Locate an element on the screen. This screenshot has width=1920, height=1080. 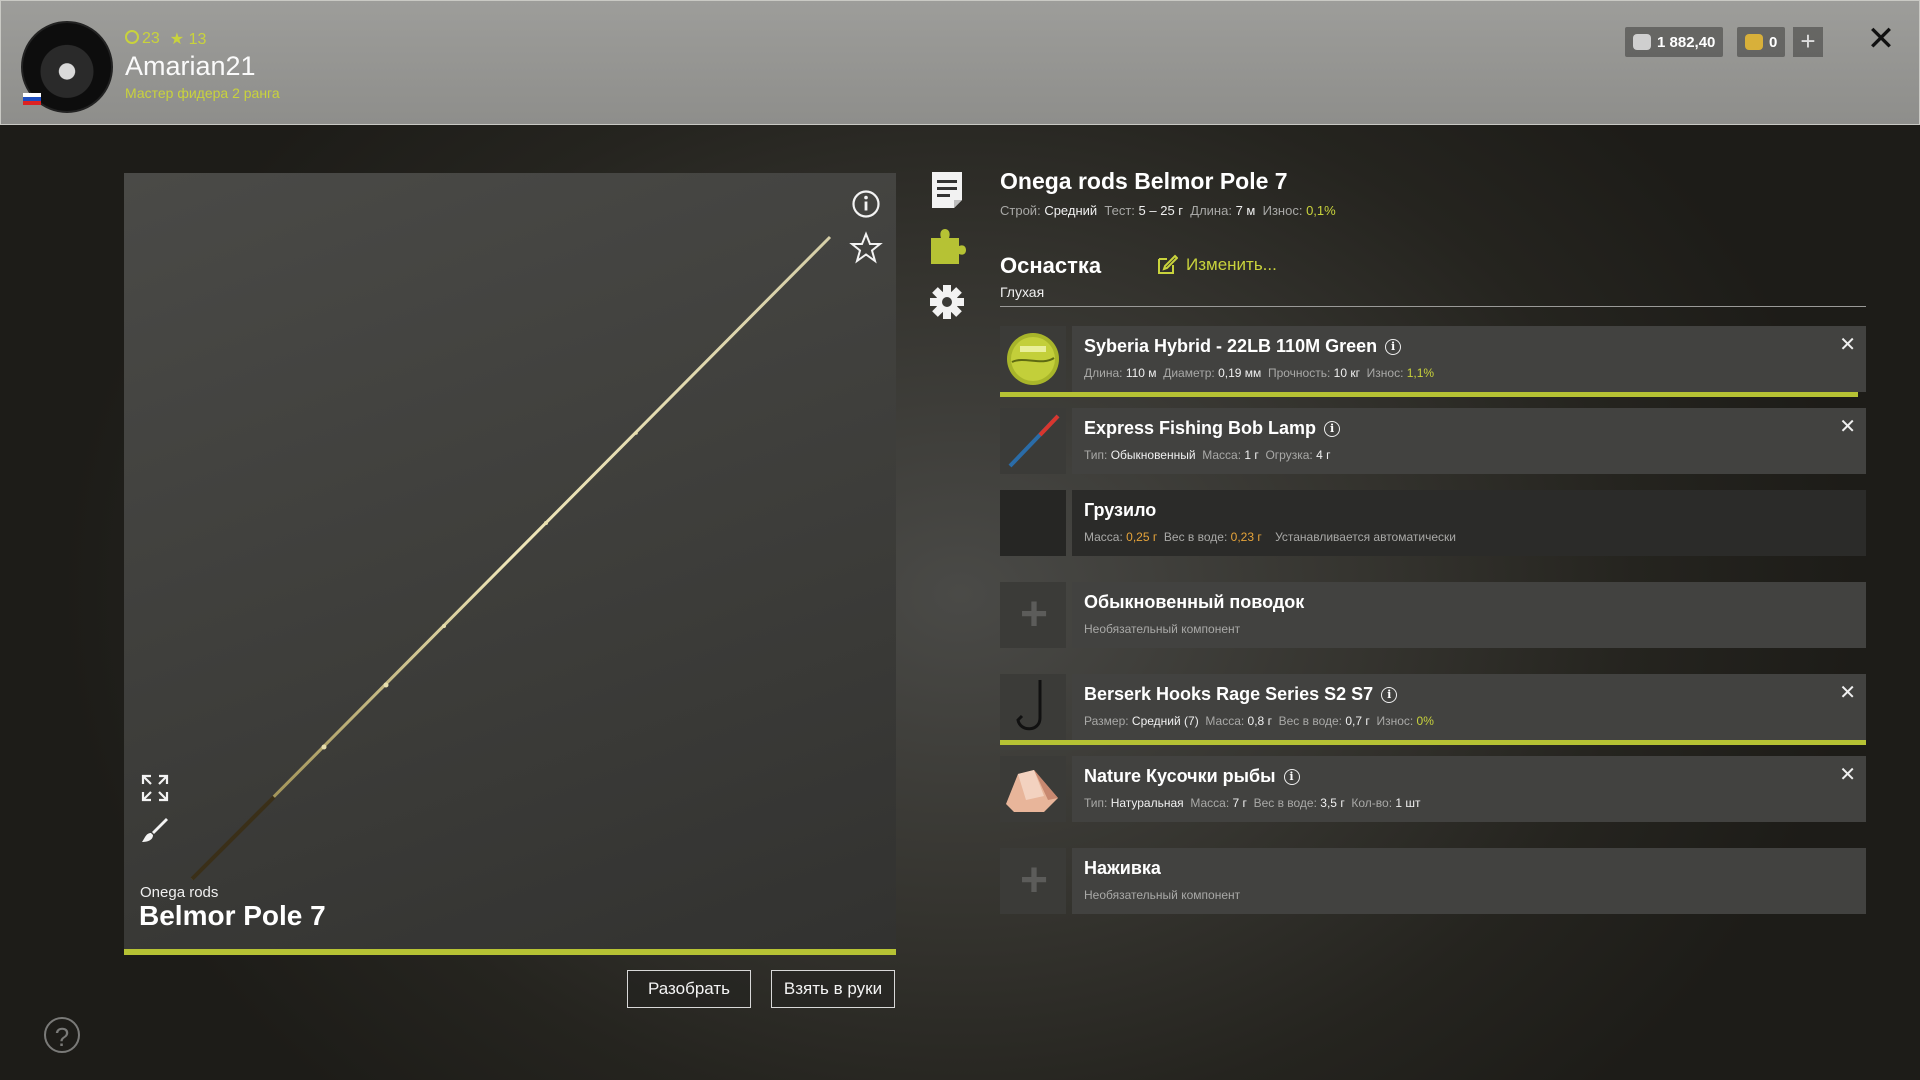
disassemble-button: Разобрать is located at coordinates (689, 989).